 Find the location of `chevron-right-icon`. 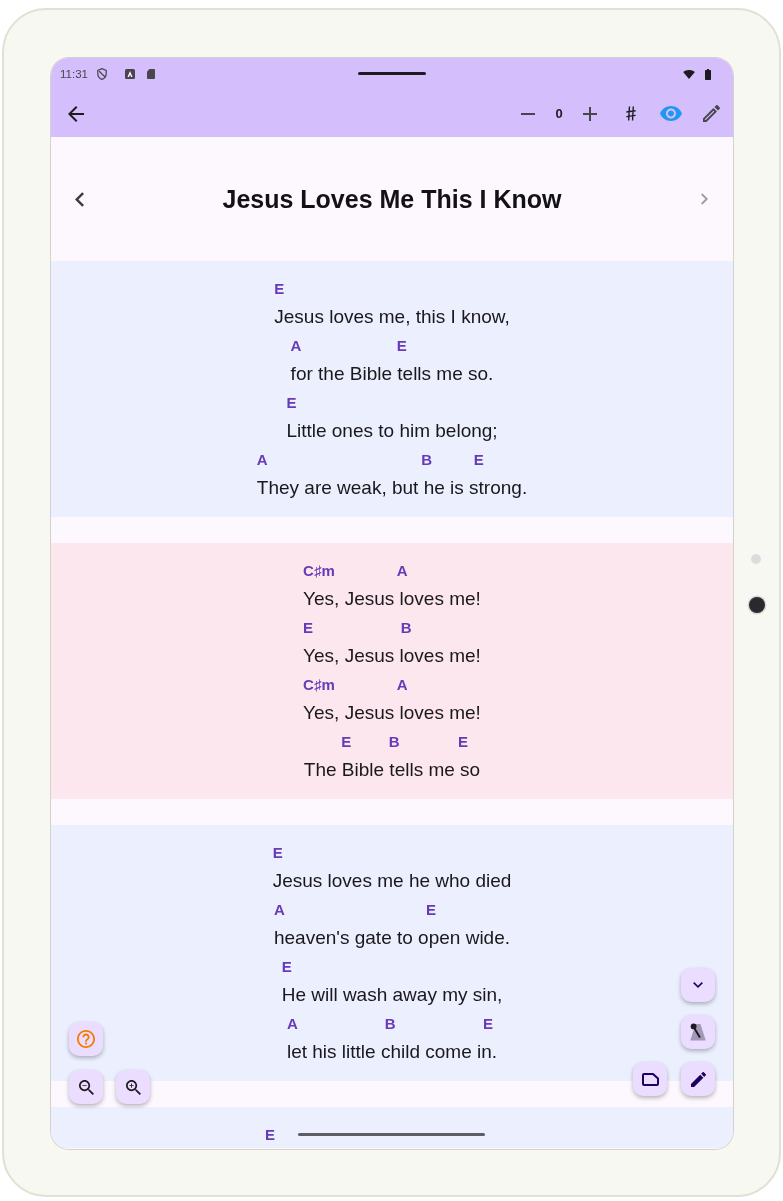

chevron-right-icon is located at coordinates (705, 199).